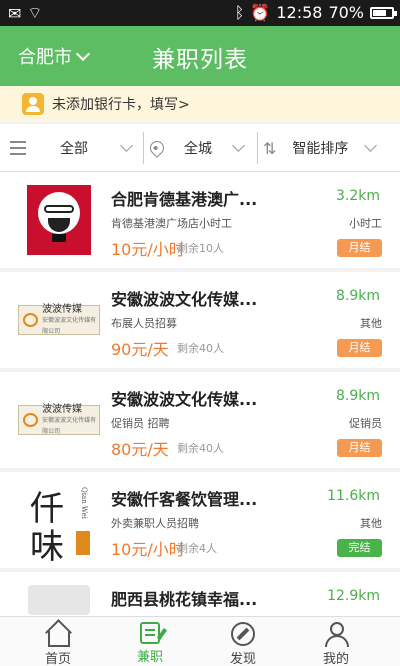  I want to click on job-description: 促销员 招聘, so click(140, 423).